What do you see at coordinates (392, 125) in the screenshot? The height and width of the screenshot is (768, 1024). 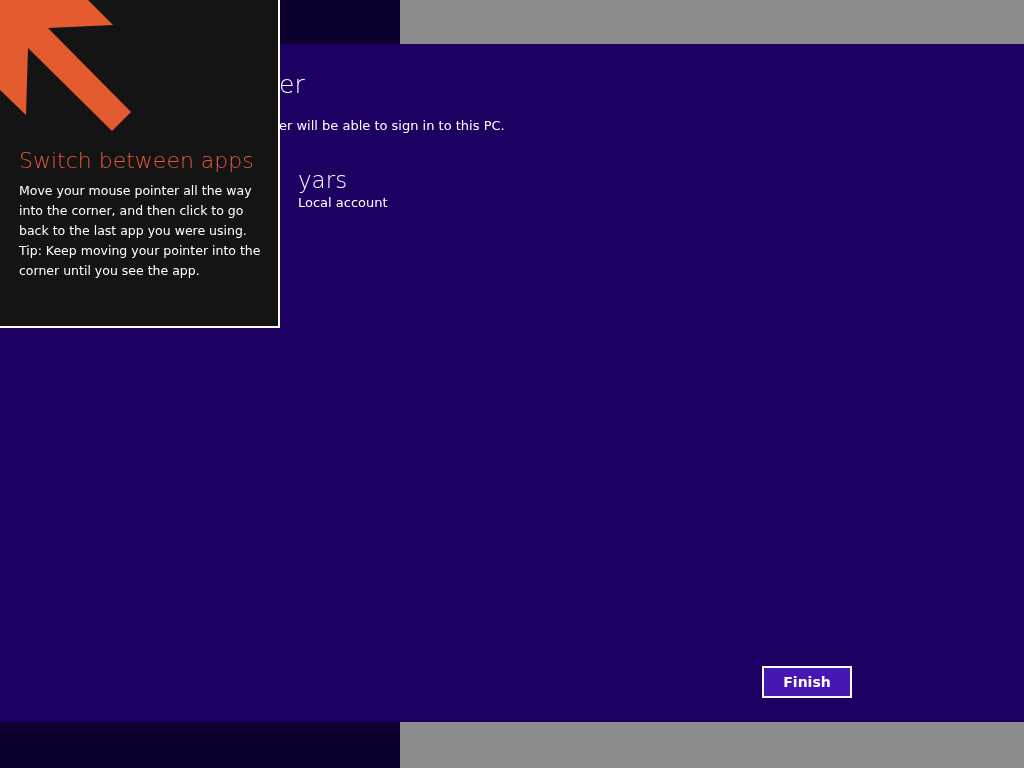 I see `page-subtitle: er will be able to sign in to this PC.` at bounding box center [392, 125].